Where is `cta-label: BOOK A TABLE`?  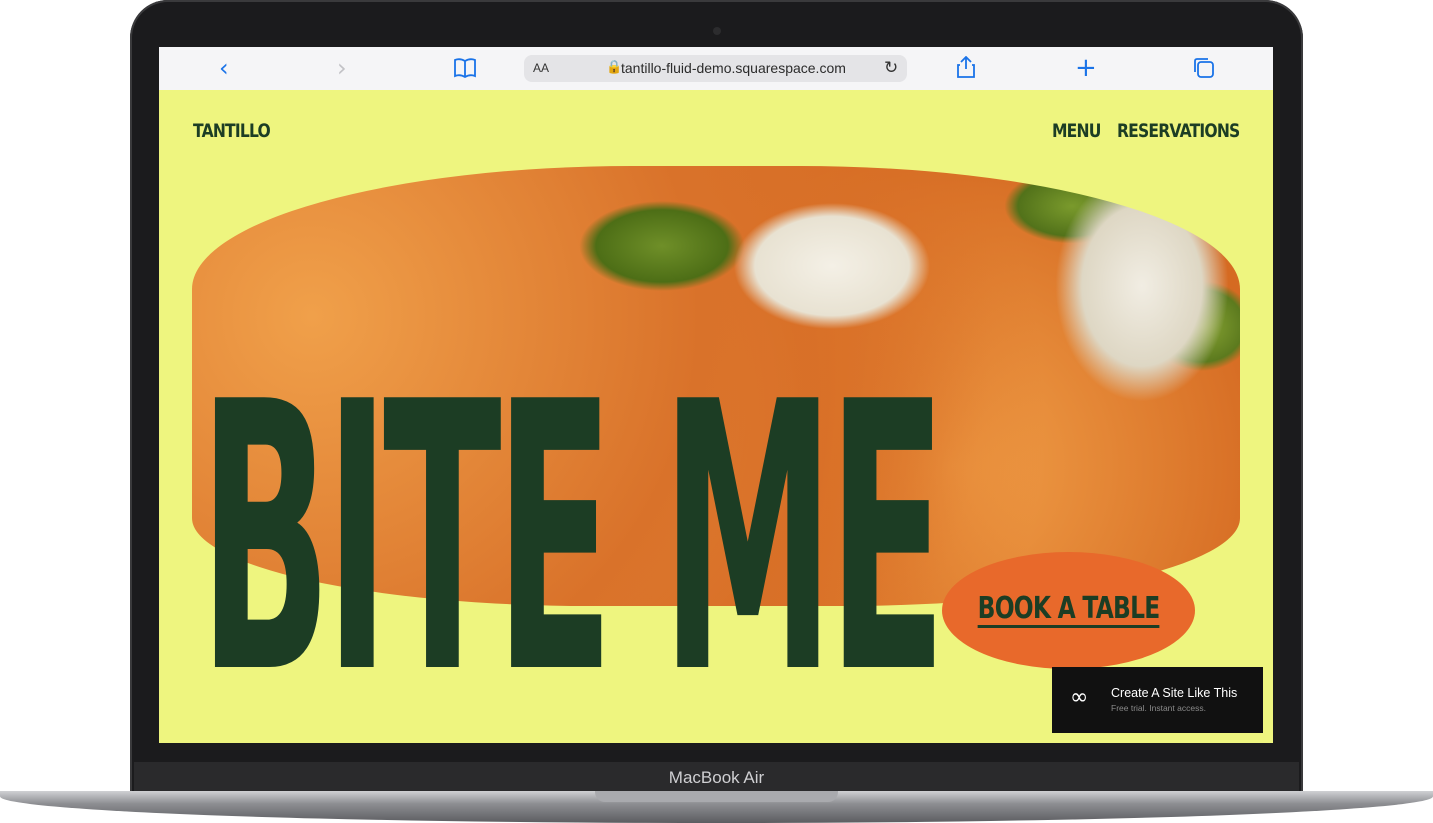 cta-label: BOOK A TABLE is located at coordinates (1068, 609).